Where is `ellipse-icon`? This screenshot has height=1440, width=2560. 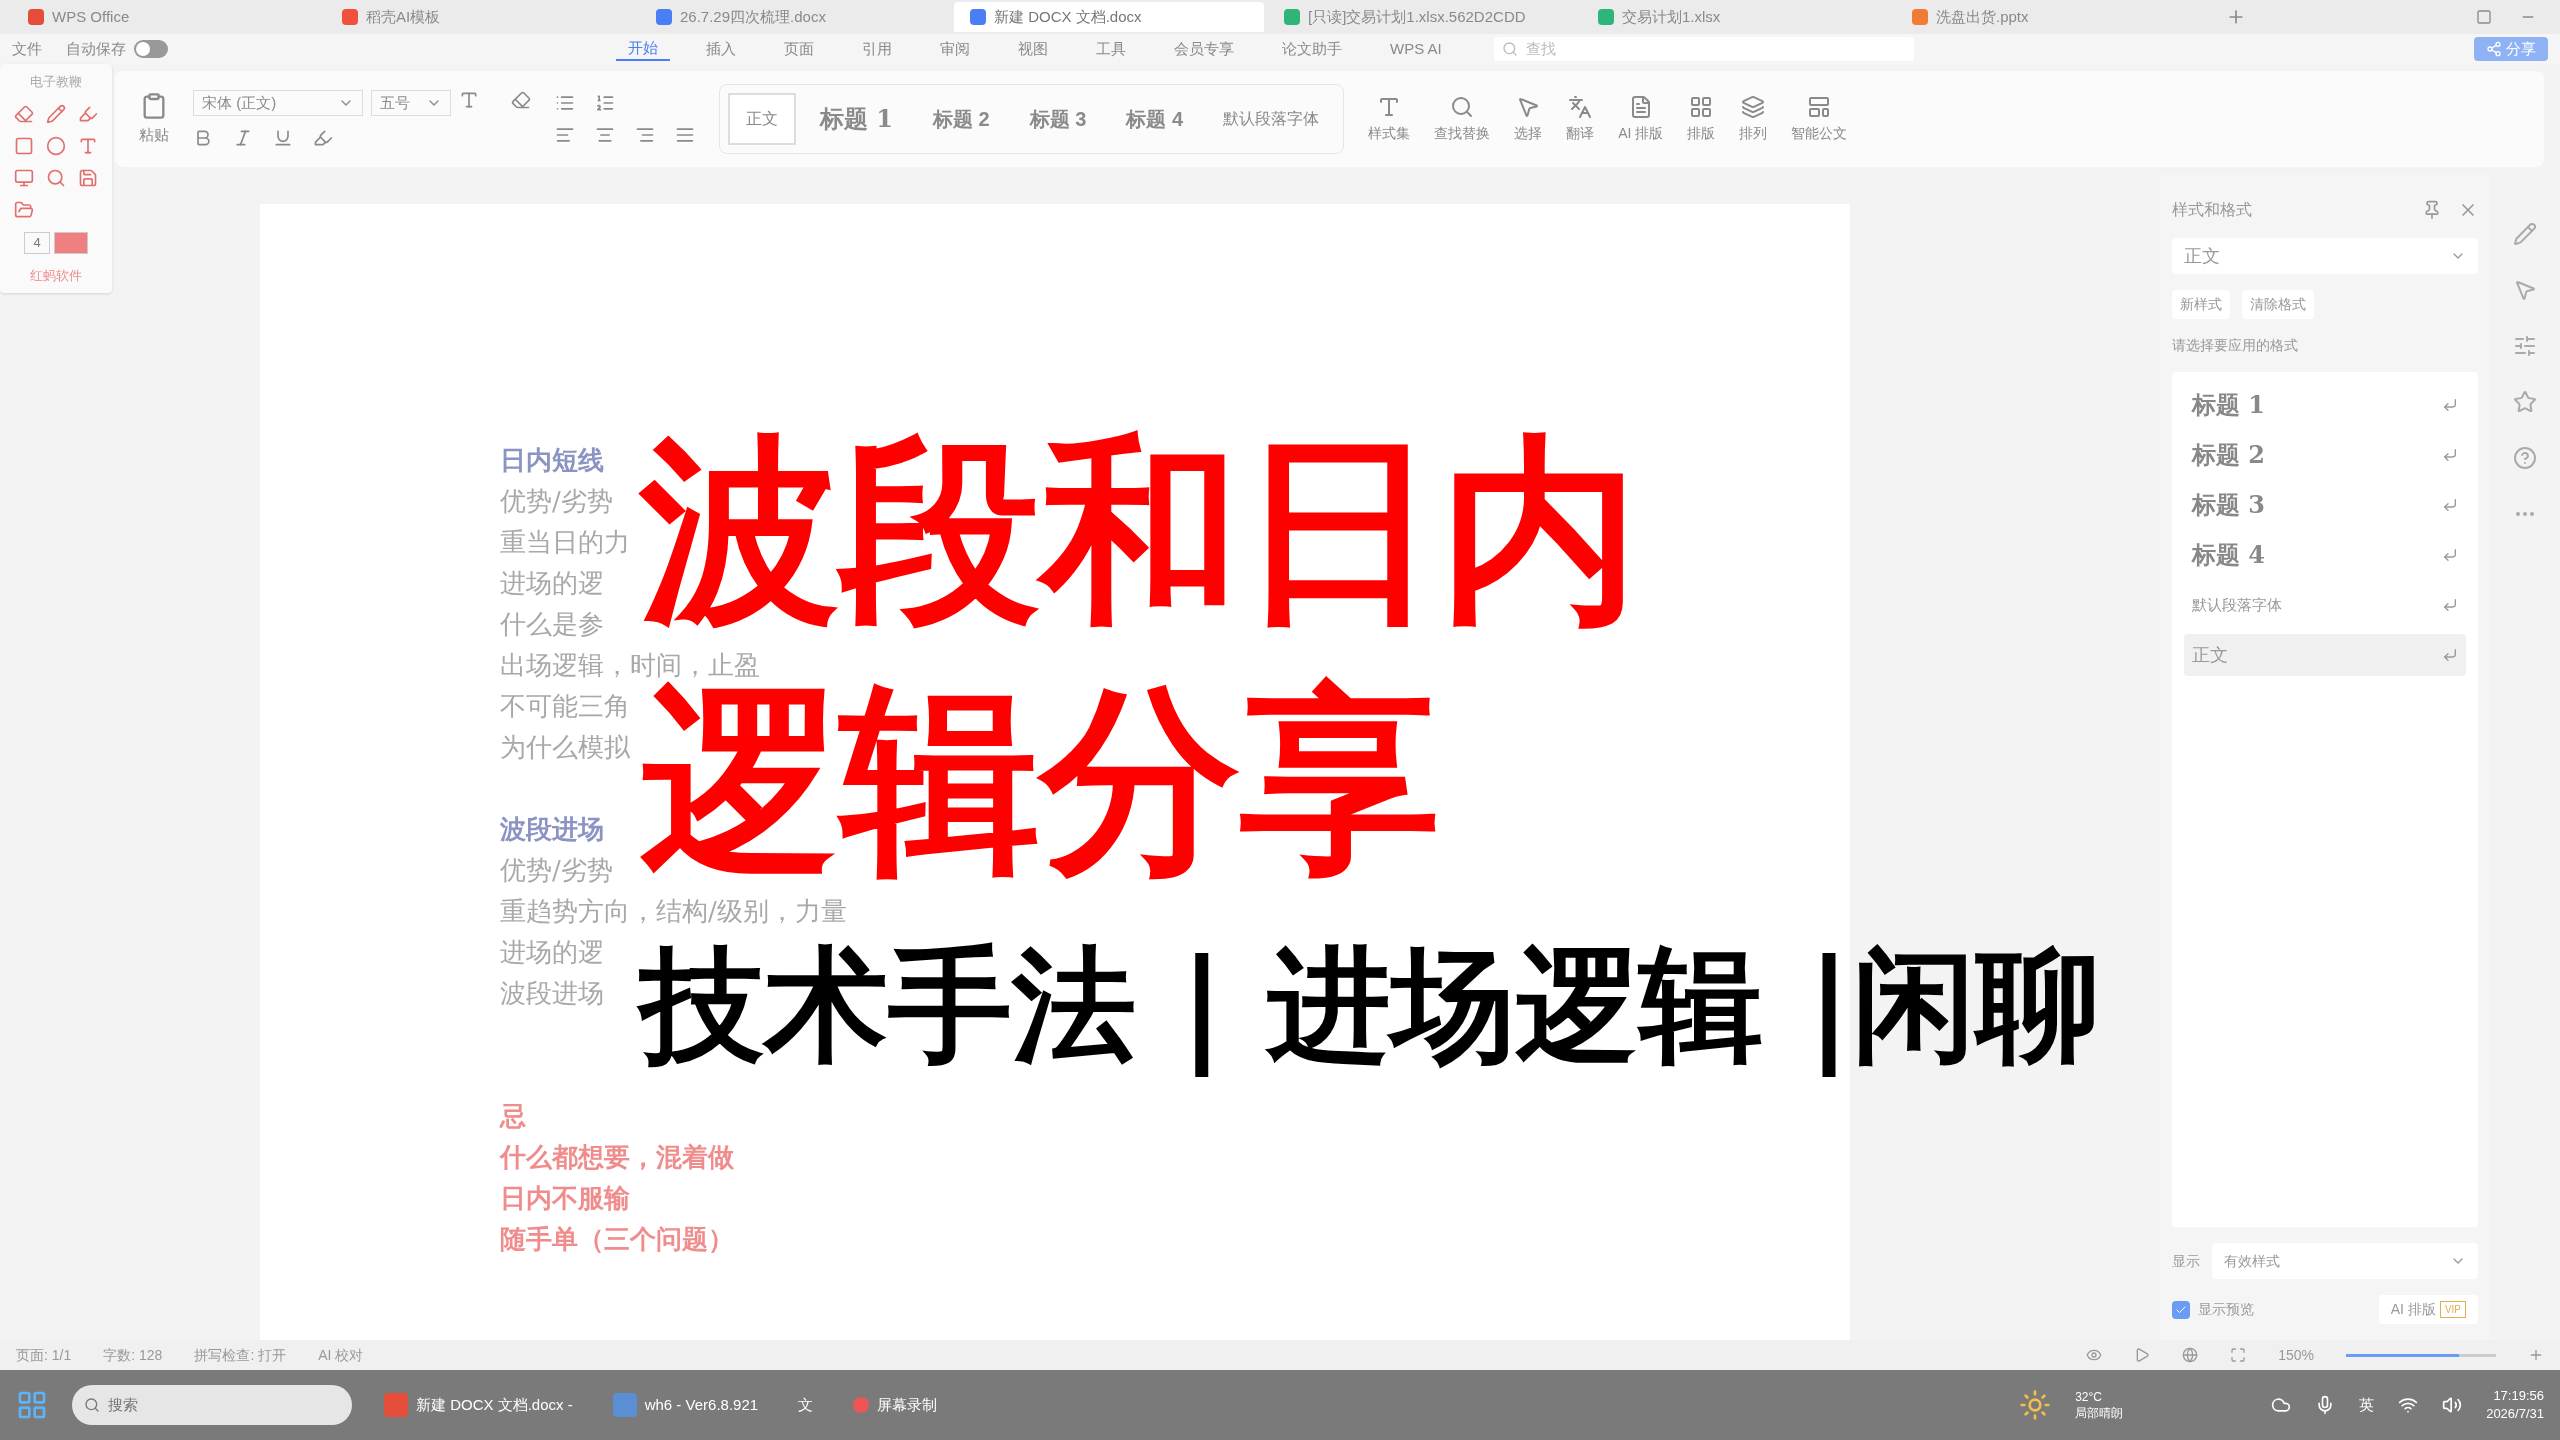
ellipse-icon is located at coordinates (56, 145).